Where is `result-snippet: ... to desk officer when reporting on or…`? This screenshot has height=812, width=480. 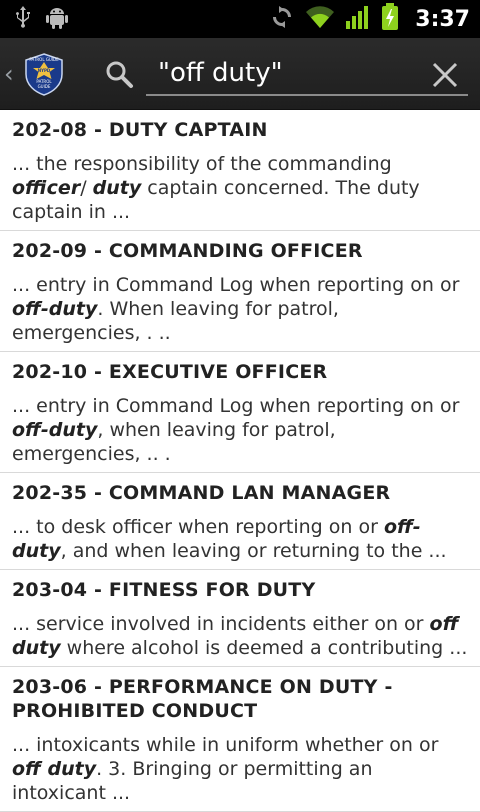 result-snippet: ... to desk officer when reporting on or… is located at coordinates (240, 539).